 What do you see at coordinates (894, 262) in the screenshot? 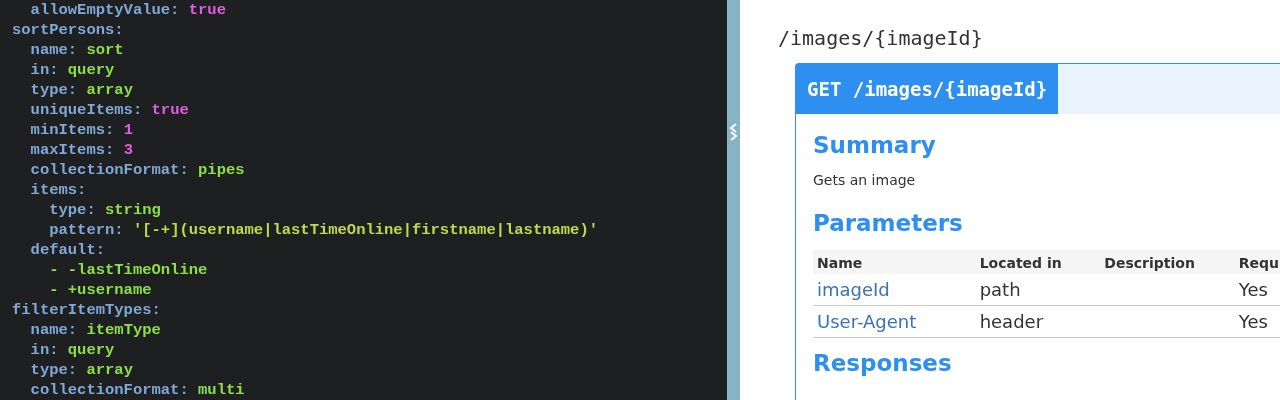
I see `column-header: Name` at bounding box center [894, 262].